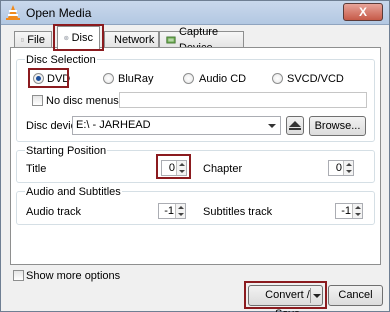 This screenshot has width=390, height=312. I want to click on vlc-cone-icon, so click(13, 12).